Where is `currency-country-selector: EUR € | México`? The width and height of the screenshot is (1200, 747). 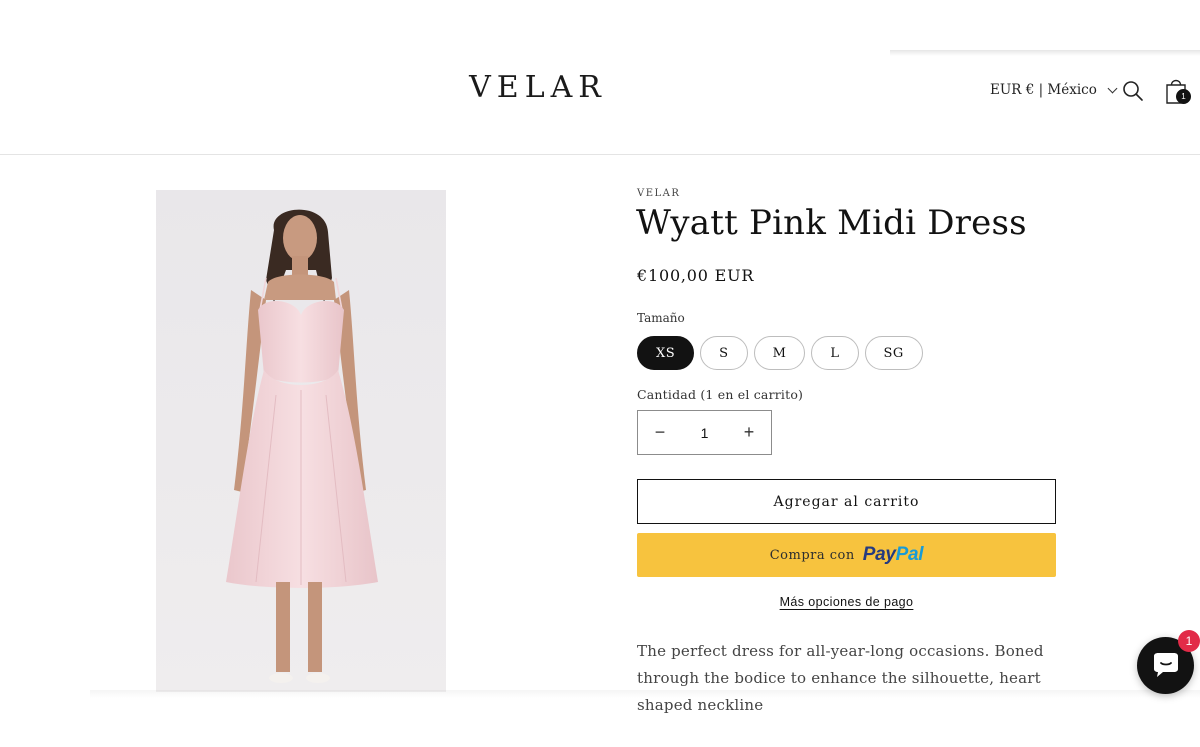 currency-country-selector: EUR € | México is located at coordinates (1054, 90).